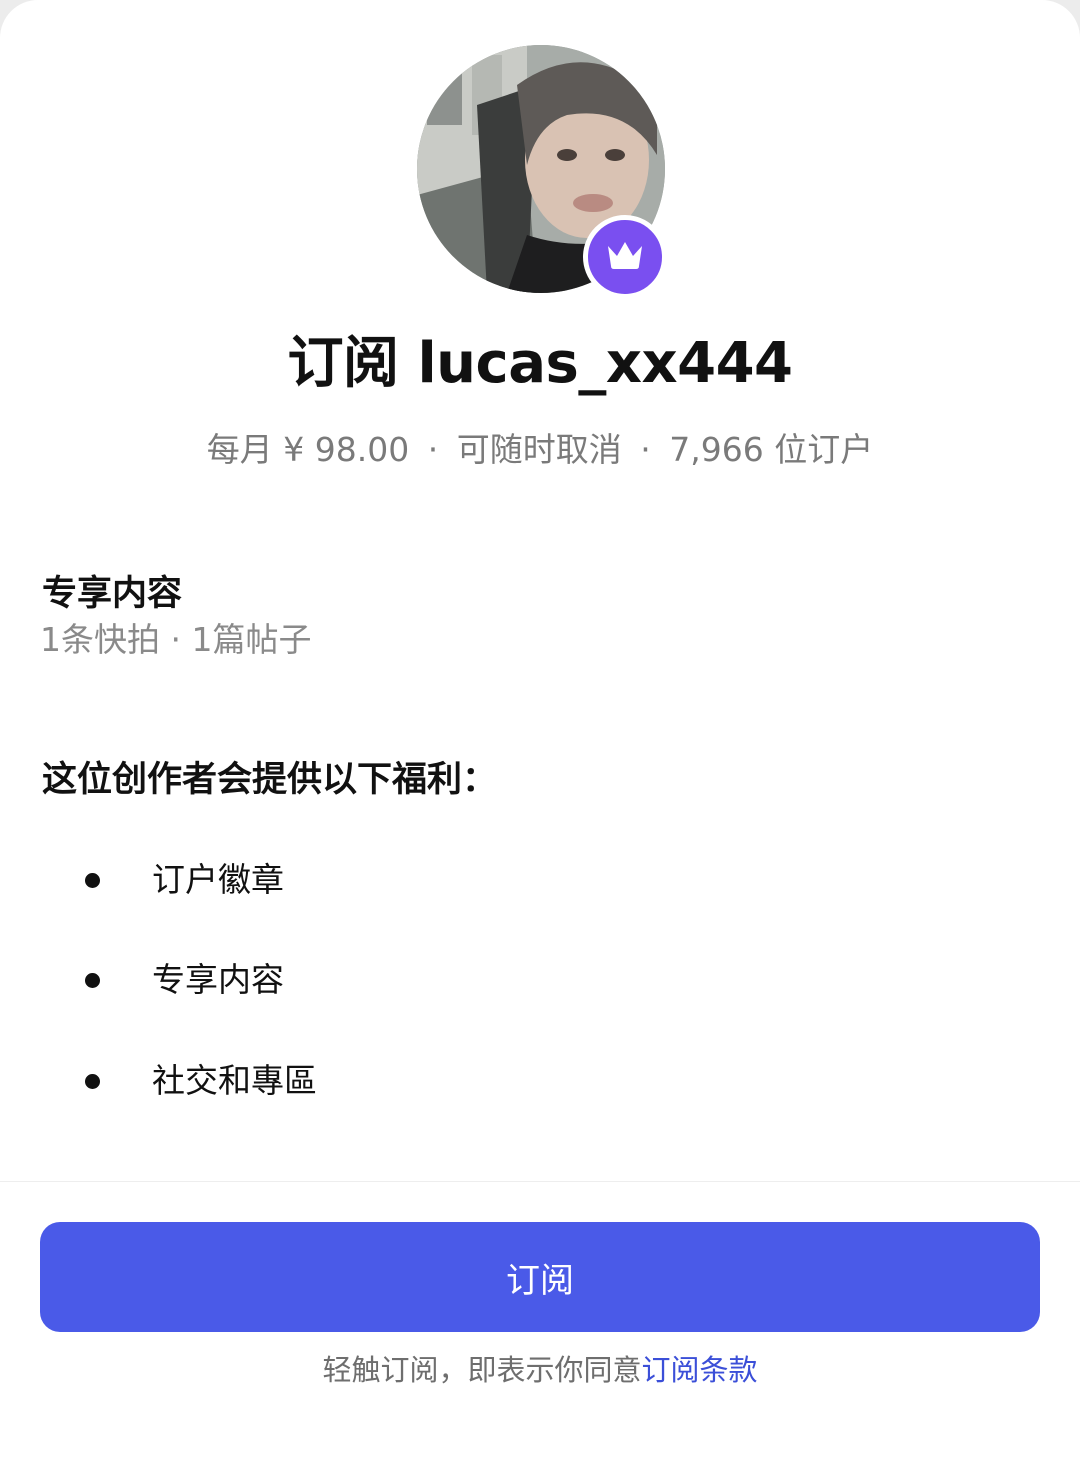  What do you see at coordinates (218, 879) in the screenshot?
I see `benefit-label: 订户徽章` at bounding box center [218, 879].